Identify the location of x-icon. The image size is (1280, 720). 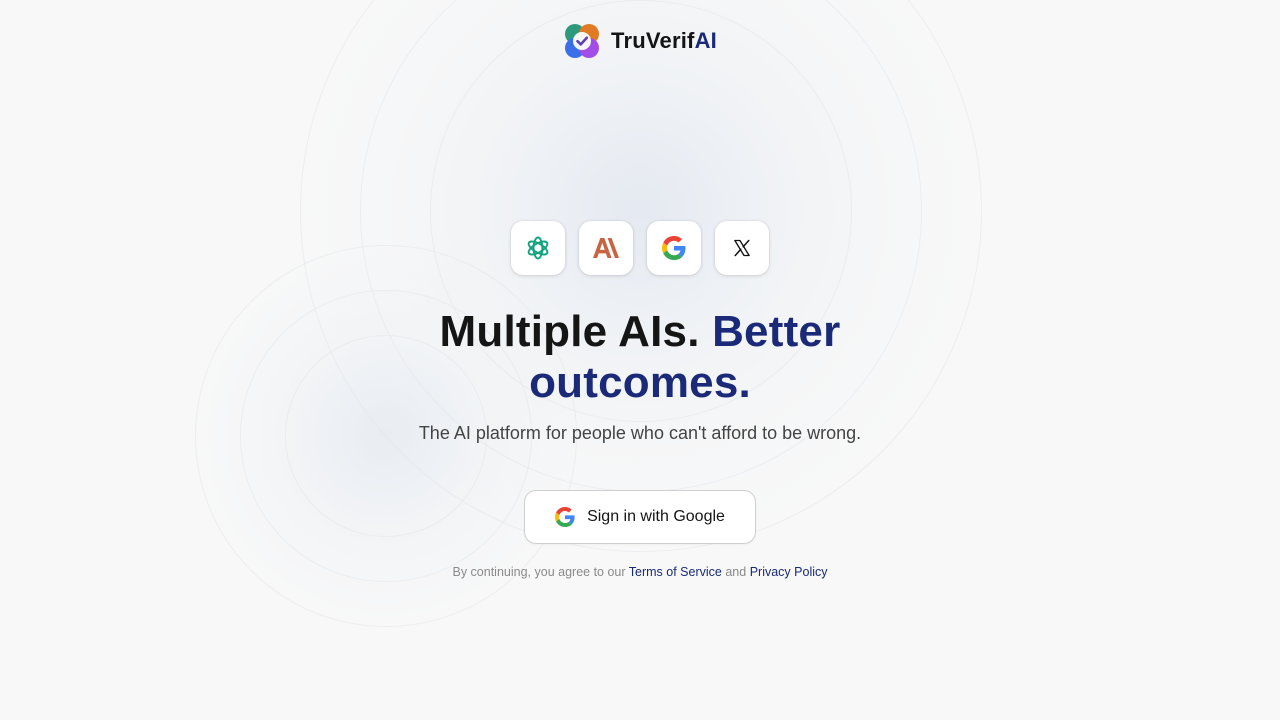
(742, 248).